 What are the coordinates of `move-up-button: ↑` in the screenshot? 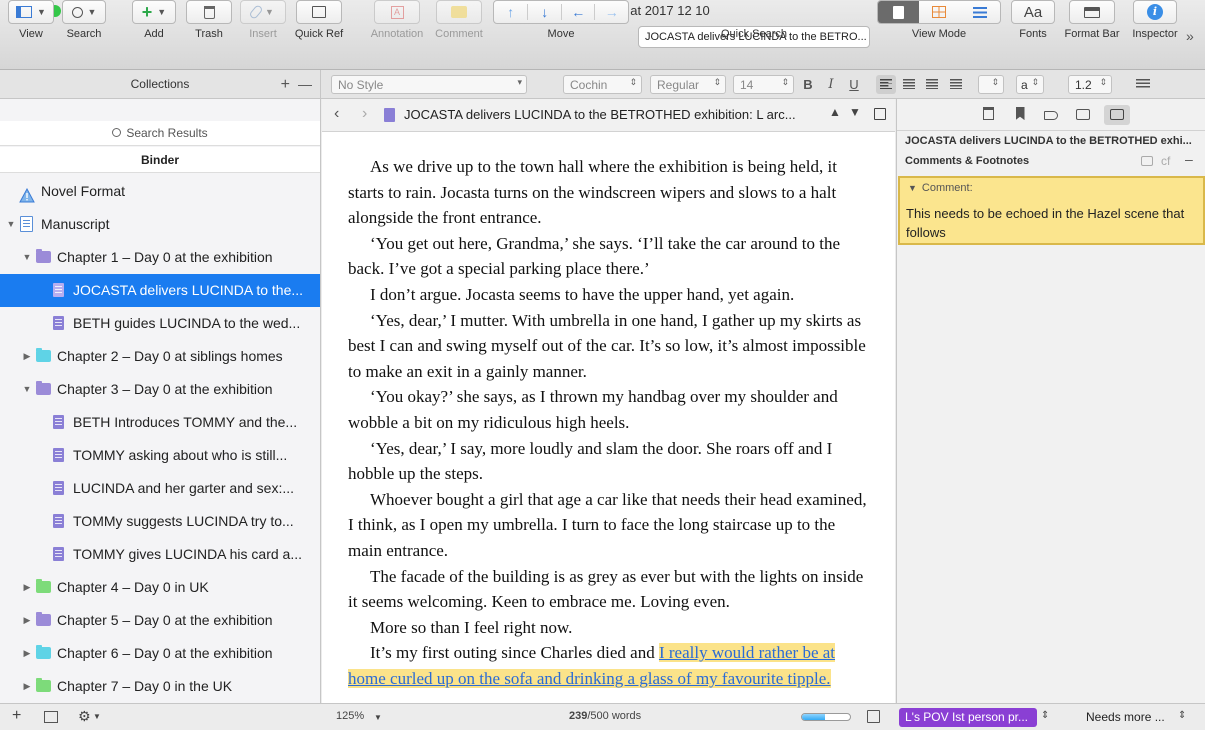 It's located at (510, 12).